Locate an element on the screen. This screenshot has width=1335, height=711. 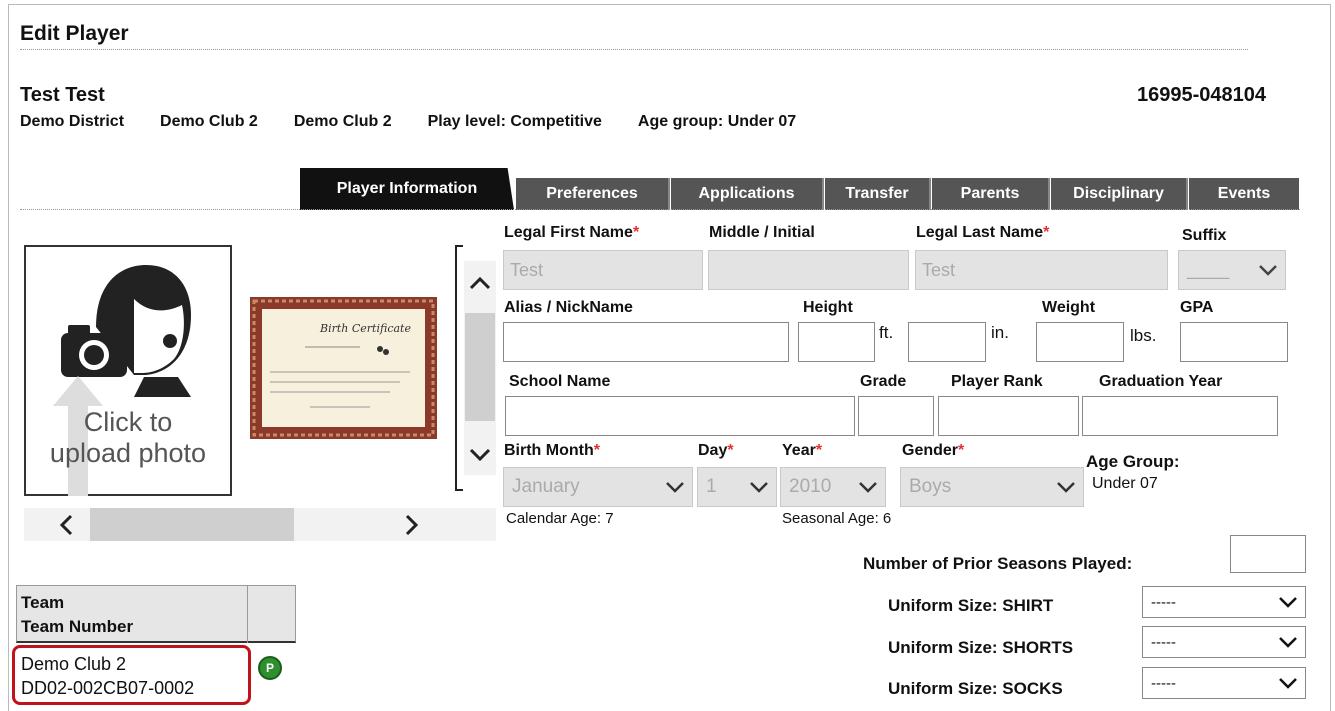
team-number-column-header: Team Number is located at coordinates (77, 626).